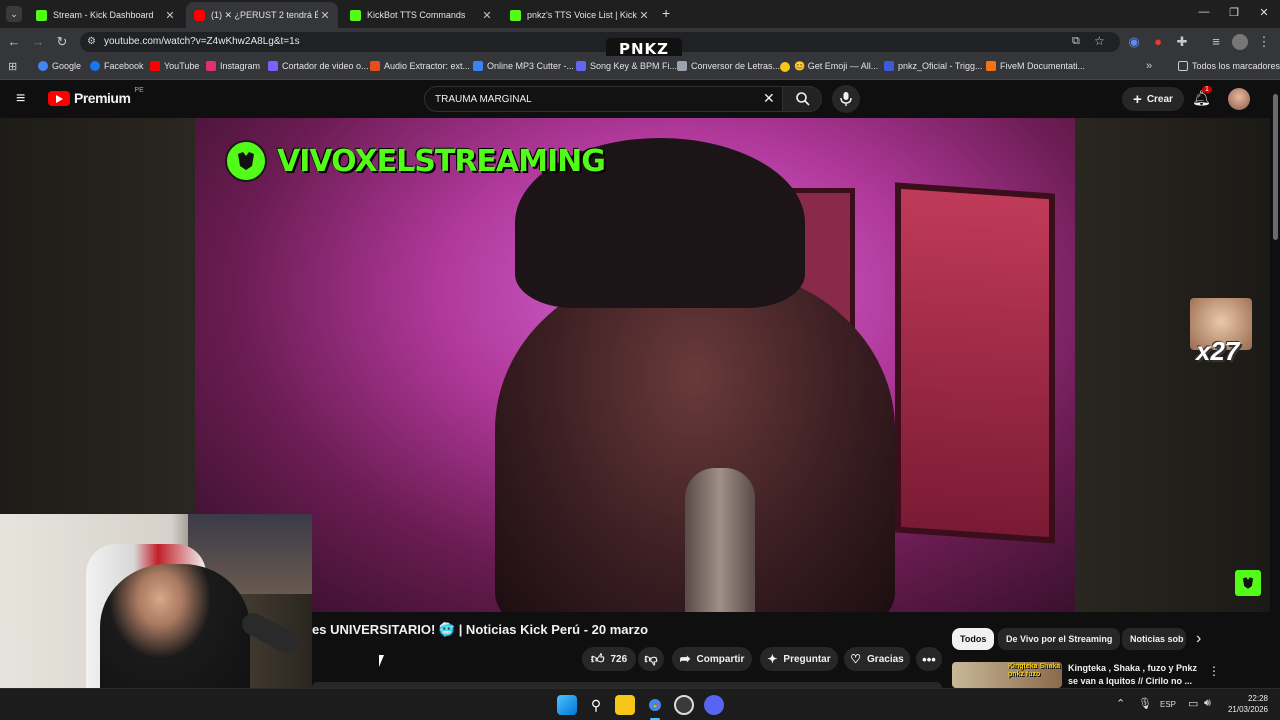 This screenshot has height=720, width=1280. I want to click on search-icon, so click(803, 99).